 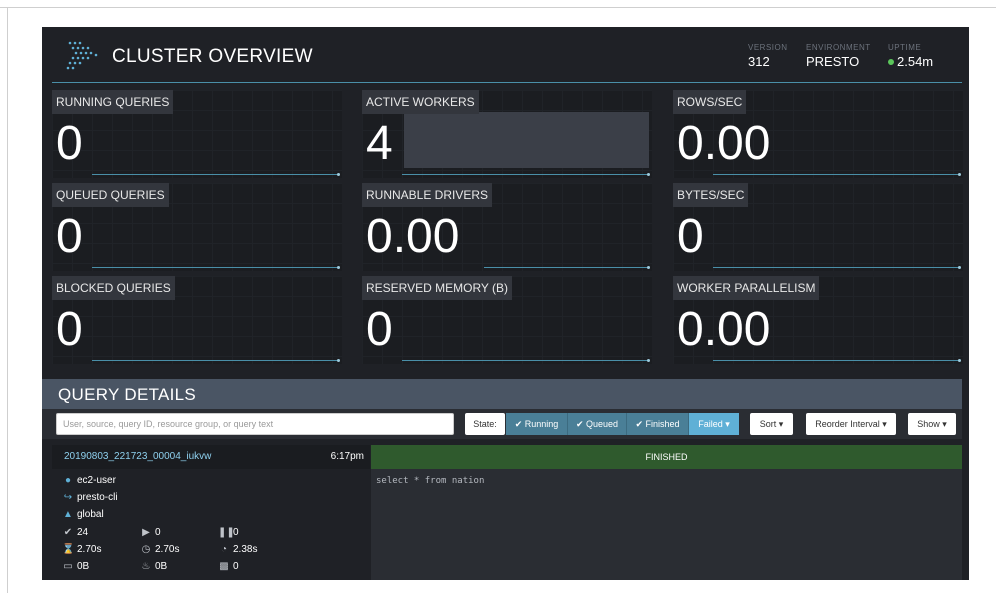 What do you see at coordinates (905, 47) in the screenshot?
I see `uptime-label: UPTIME` at bounding box center [905, 47].